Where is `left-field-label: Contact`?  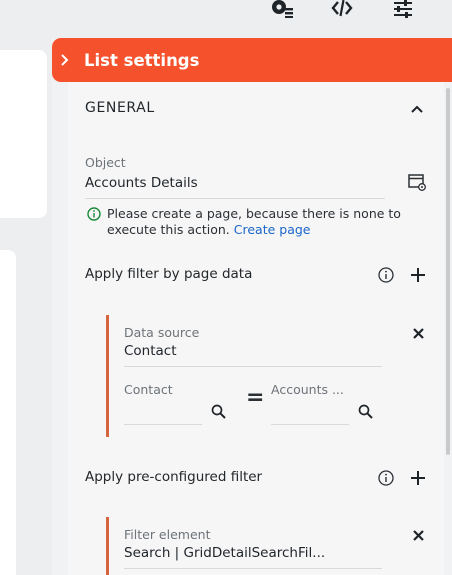
left-field-label: Contact is located at coordinates (148, 389).